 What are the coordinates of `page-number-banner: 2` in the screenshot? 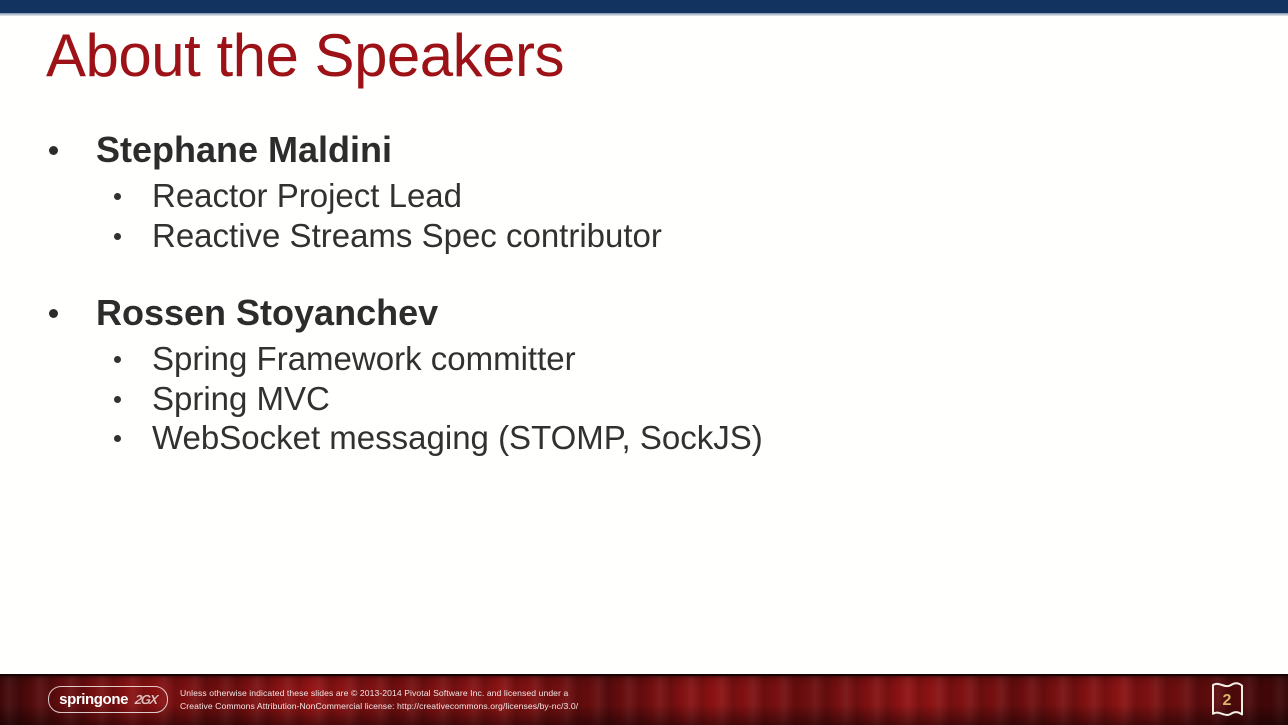 It's located at (1227, 700).